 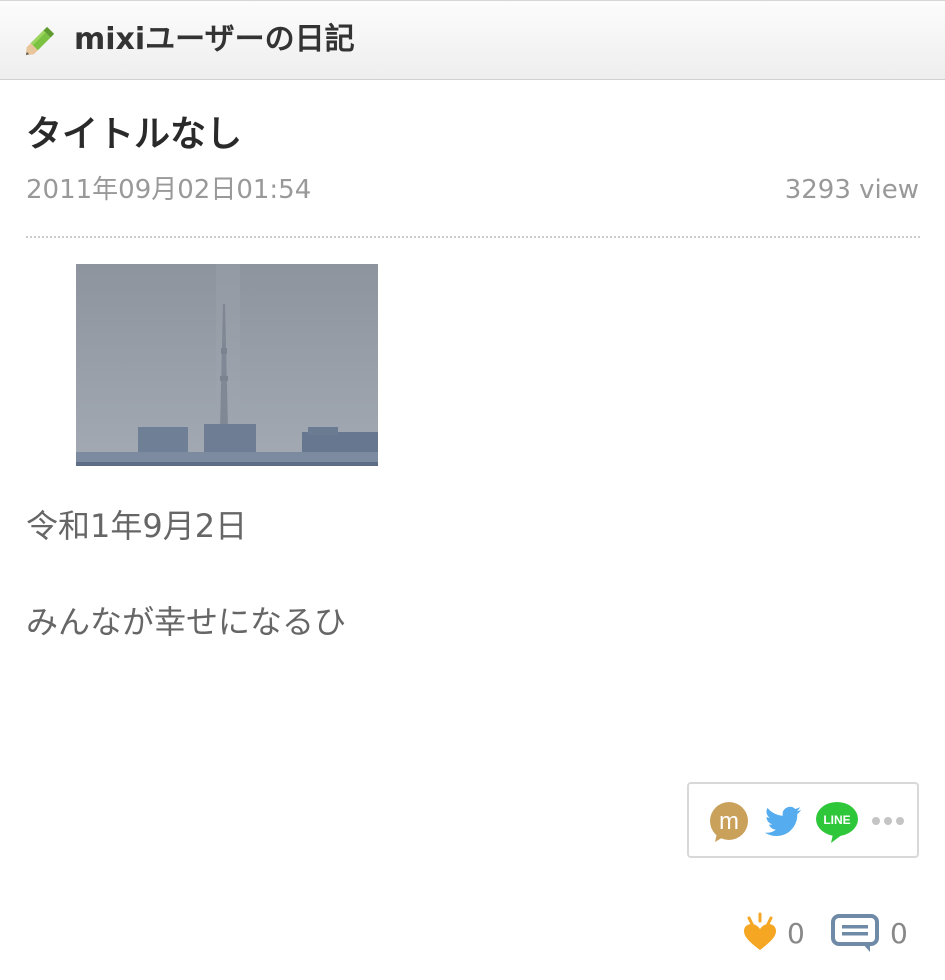 I want to click on view-count: 3293 view, so click(x=851, y=190).